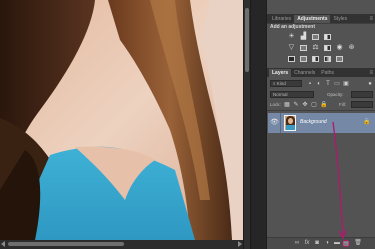 This screenshot has width=375, height=249. I want to click on layers-tabbar: Layers Channels Paths ≡, so click(321, 72).